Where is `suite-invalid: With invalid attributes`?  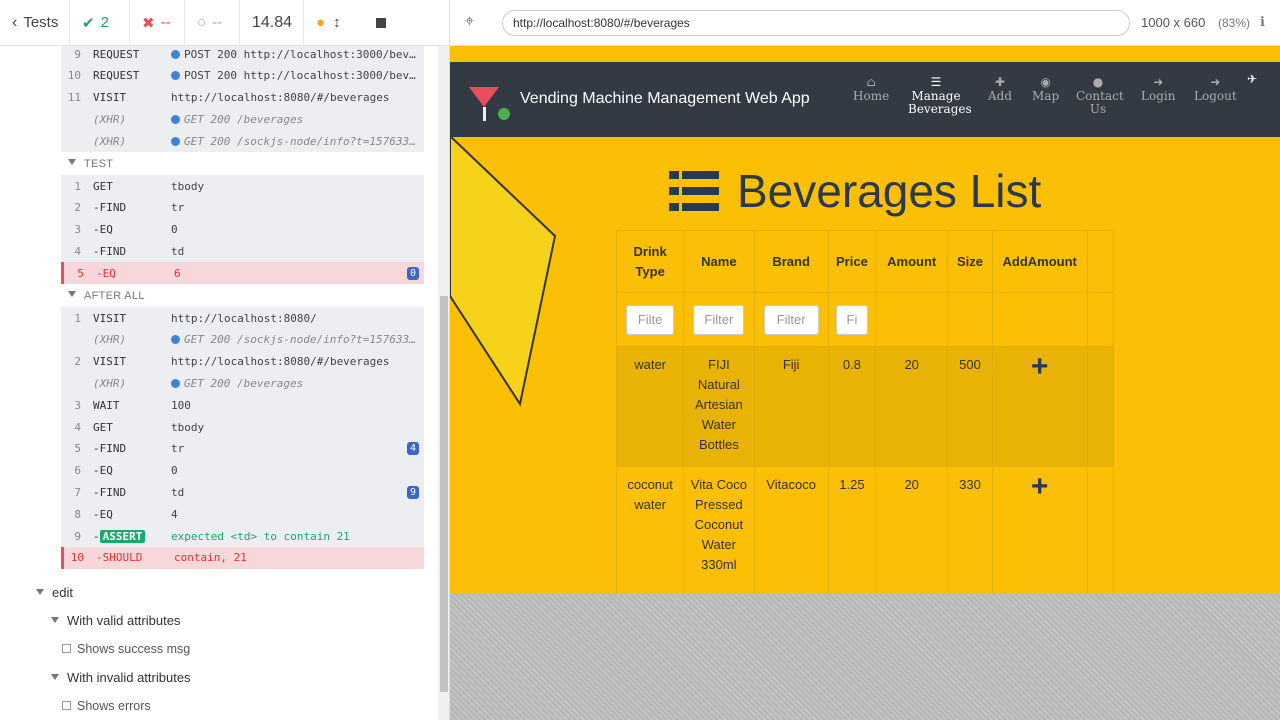 suite-invalid: With invalid attributes is located at coordinates (121, 677).